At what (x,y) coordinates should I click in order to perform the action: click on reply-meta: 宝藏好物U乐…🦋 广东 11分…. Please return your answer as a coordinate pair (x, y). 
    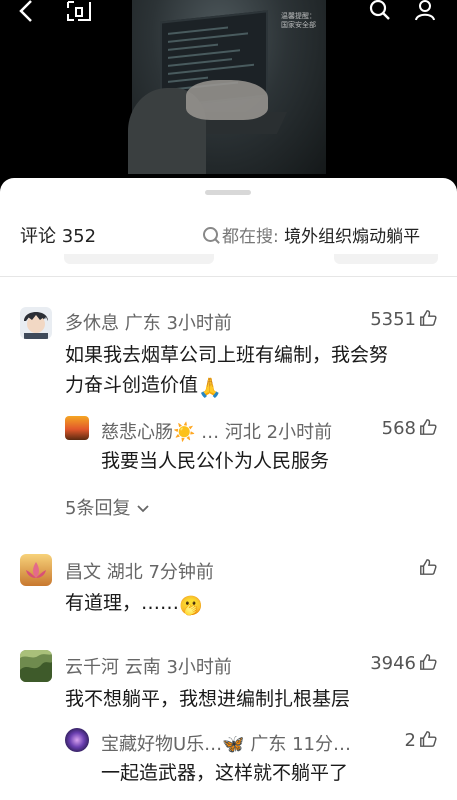
    Looking at the image, I should click on (226, 743).